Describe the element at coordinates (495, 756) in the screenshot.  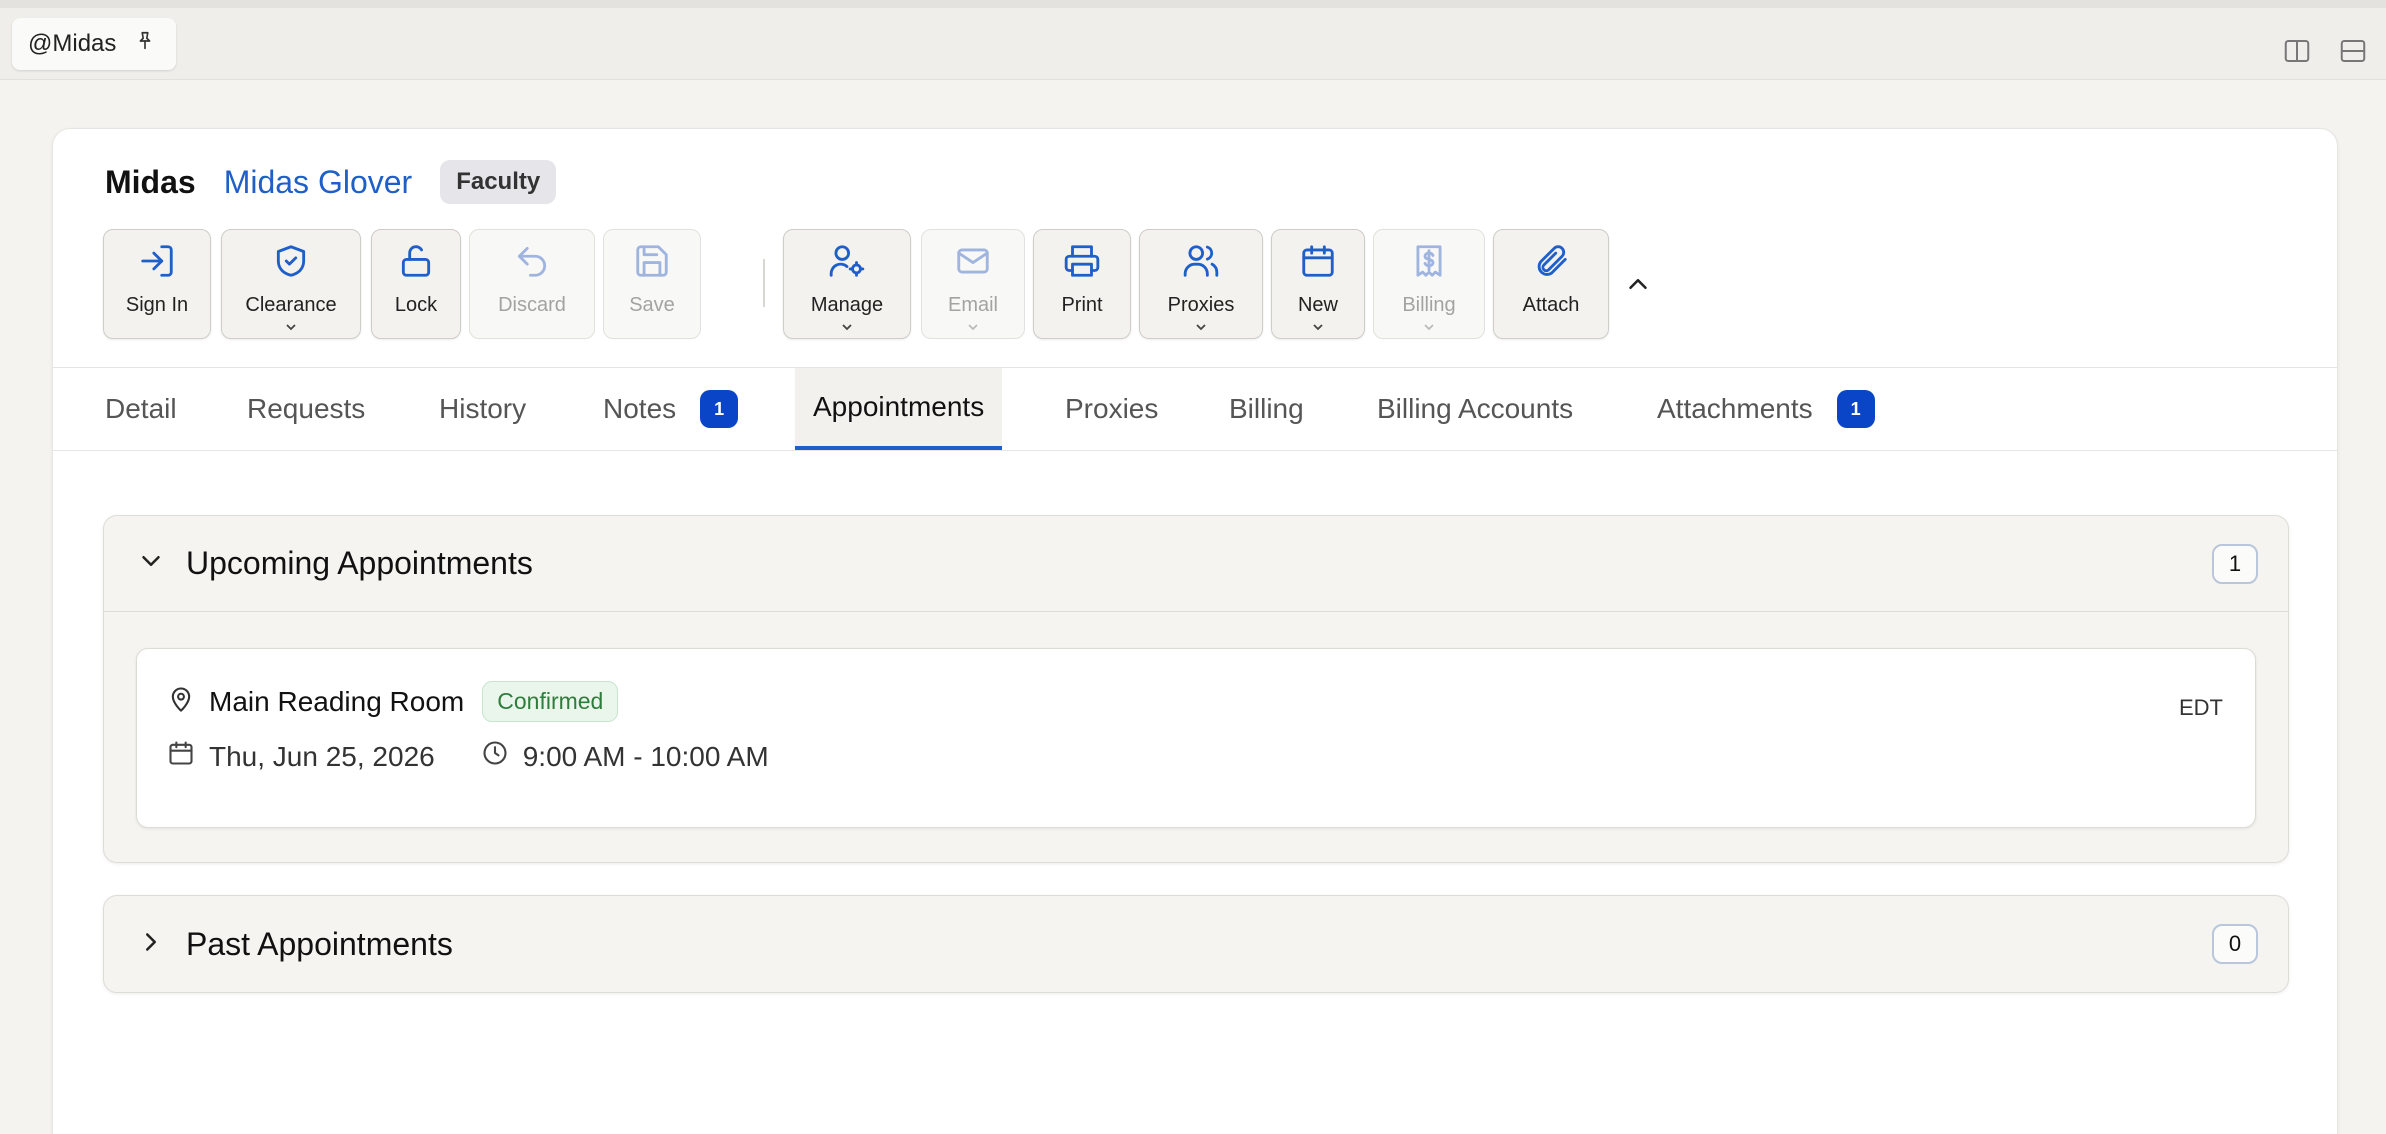
I see `clock-icon` at that location.